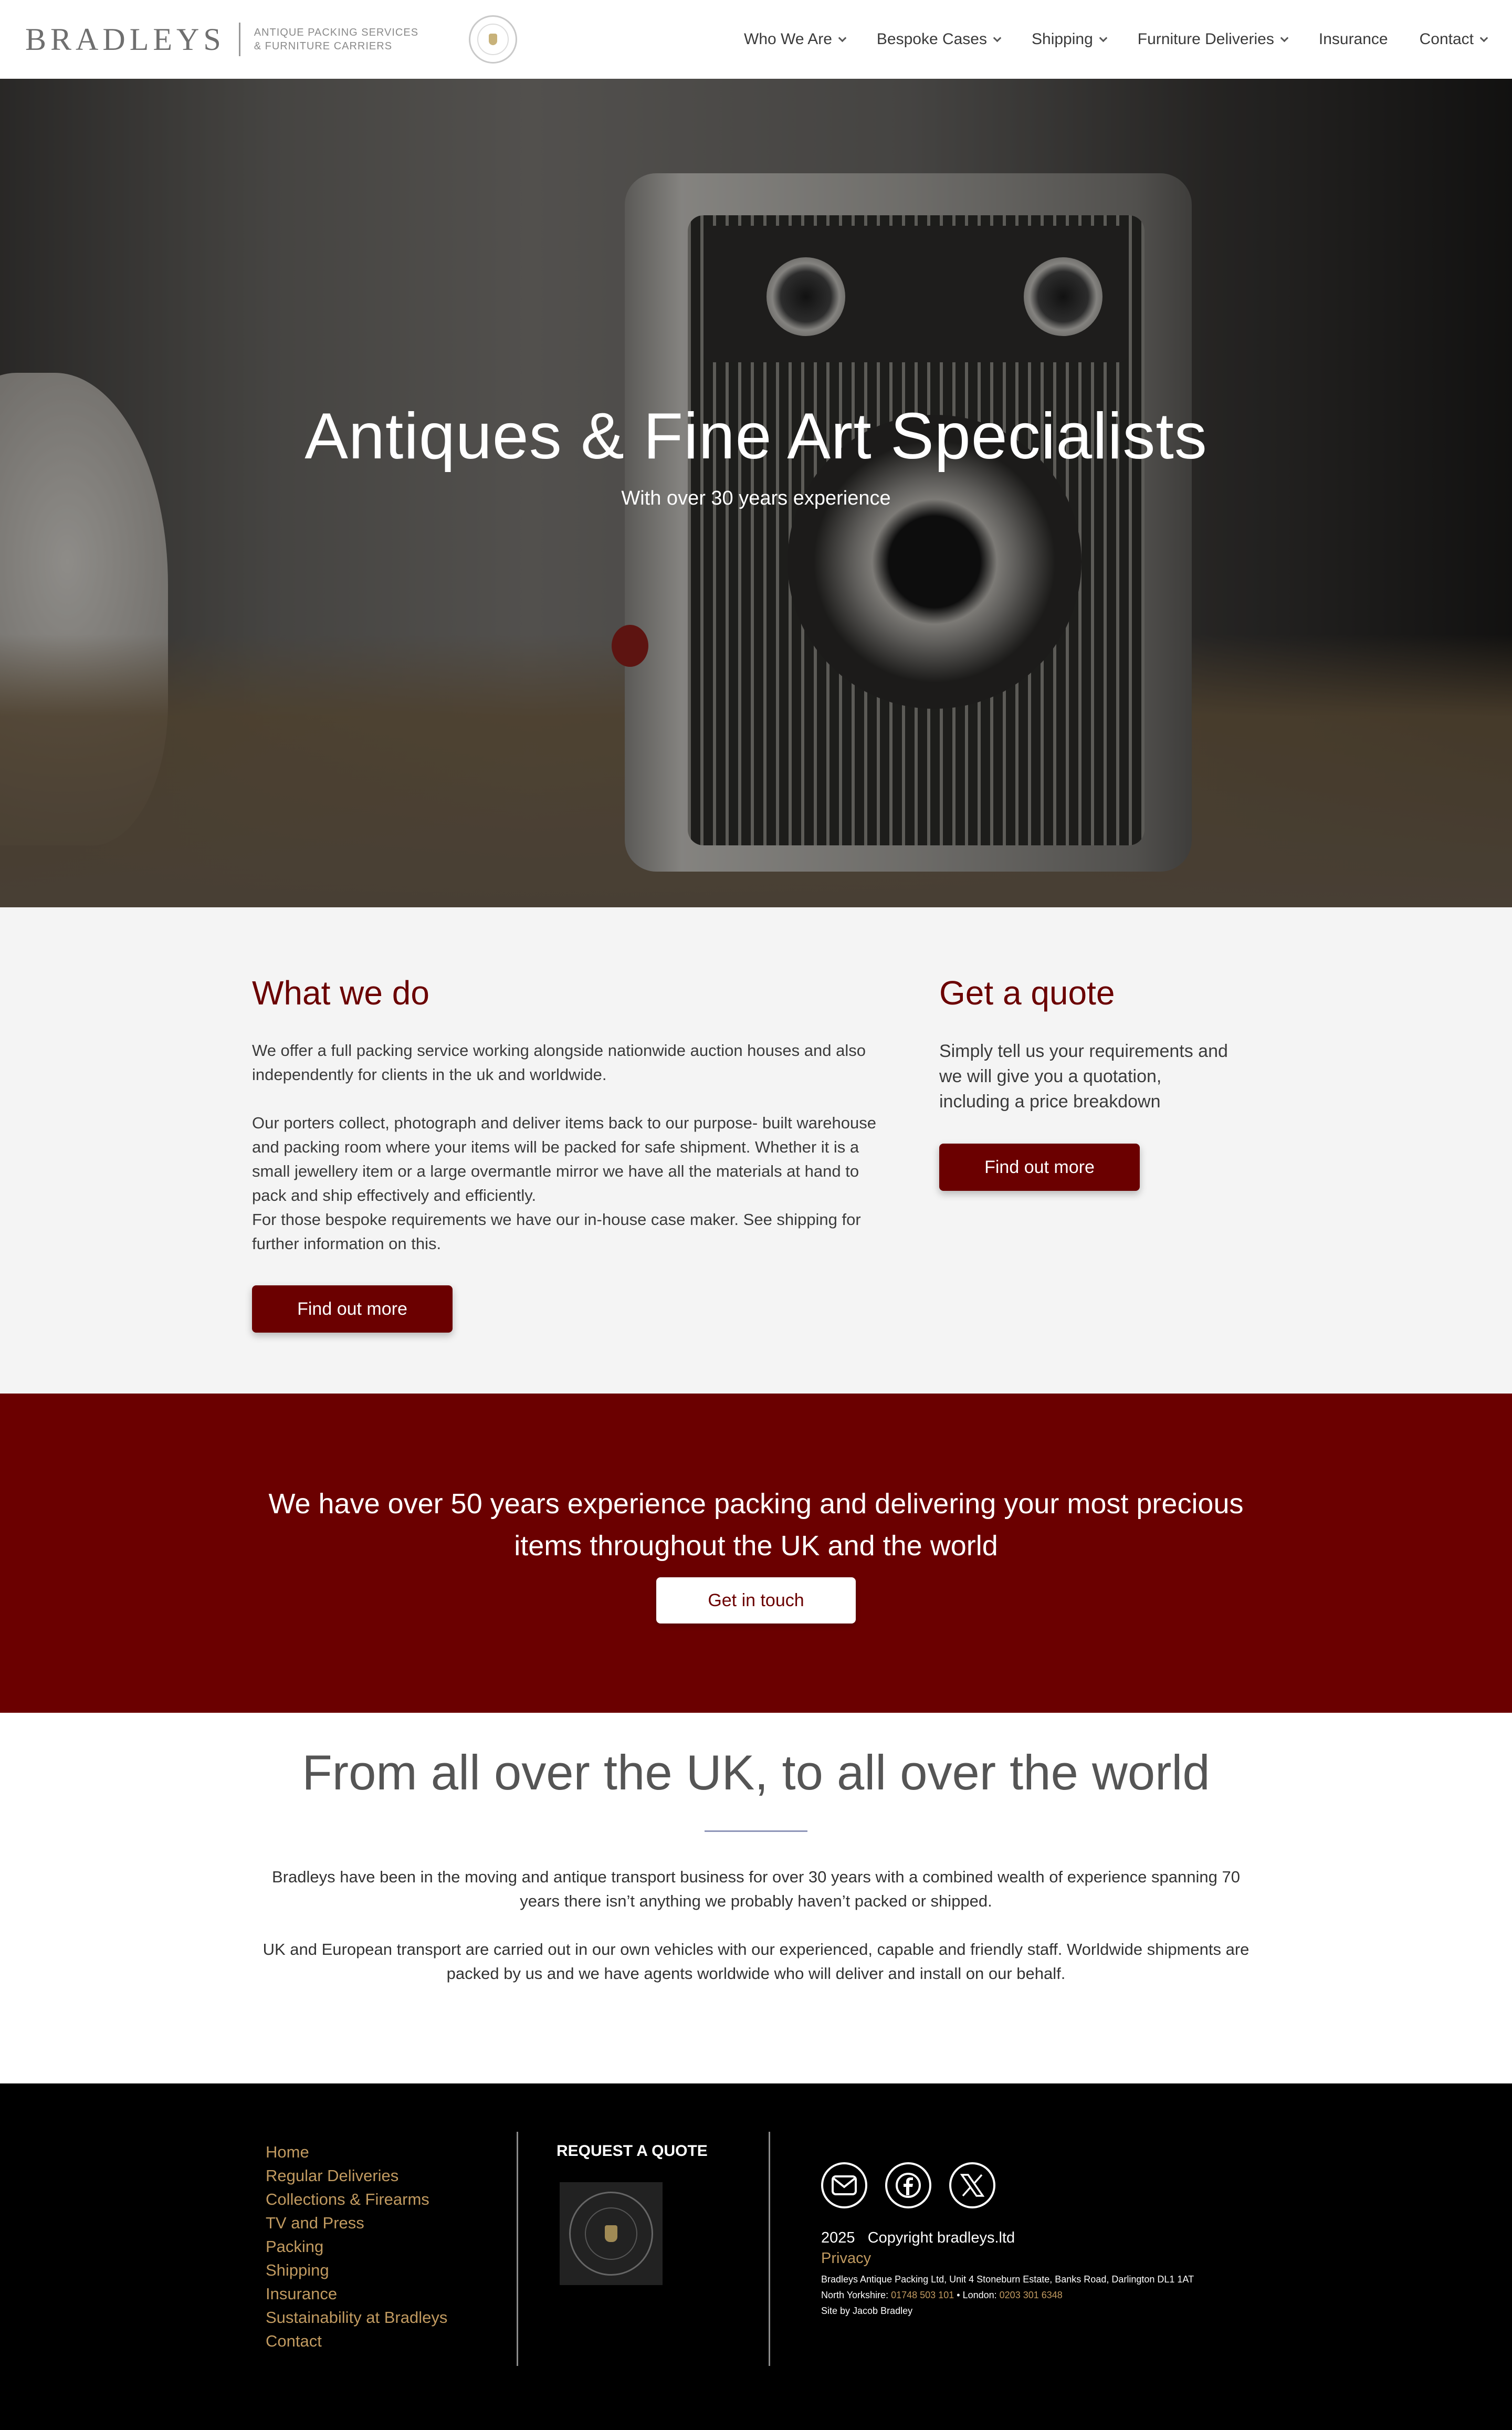 The height and width of the screenshot is (2430, 1512). I want to click on nav-item-label: Shipping, so click(1062, 39).